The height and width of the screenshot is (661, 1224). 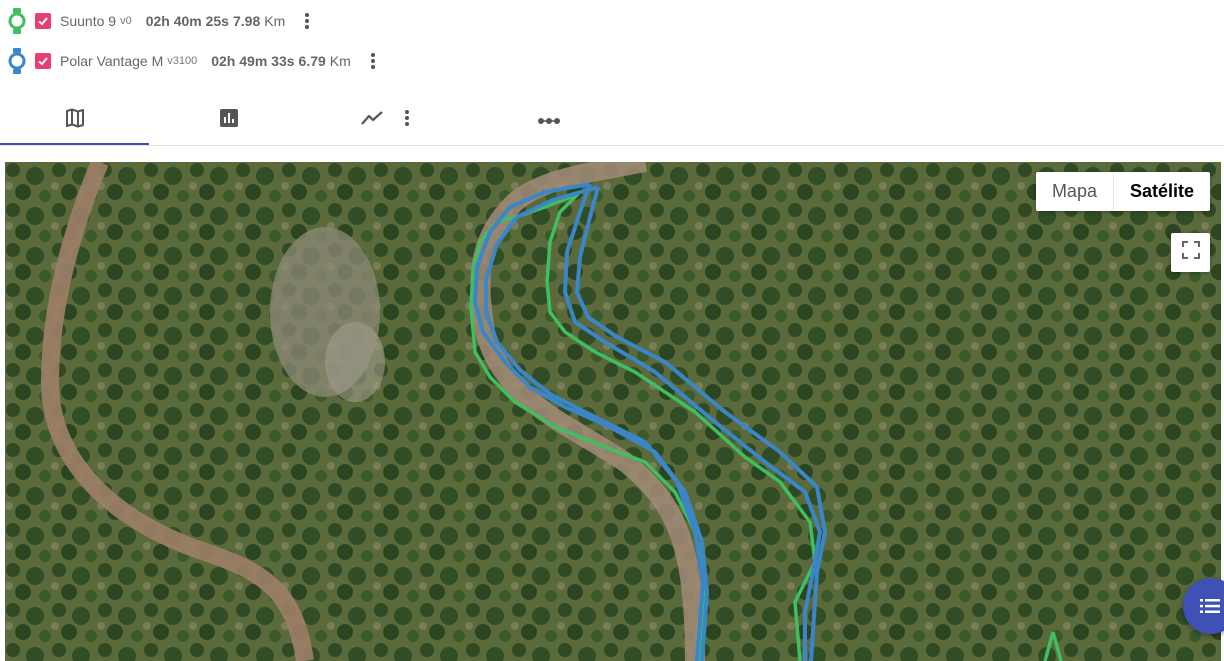 I want to click on bar-chart-icon, so click(x=229, y=120).